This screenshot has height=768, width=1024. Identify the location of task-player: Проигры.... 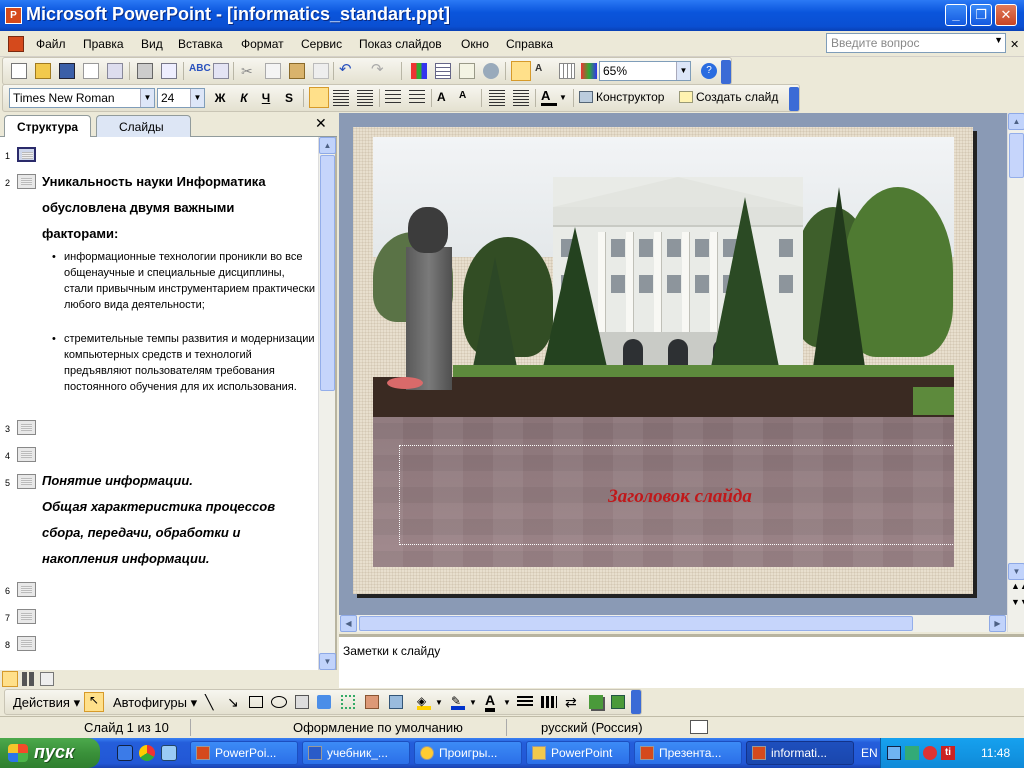
(468, 753).